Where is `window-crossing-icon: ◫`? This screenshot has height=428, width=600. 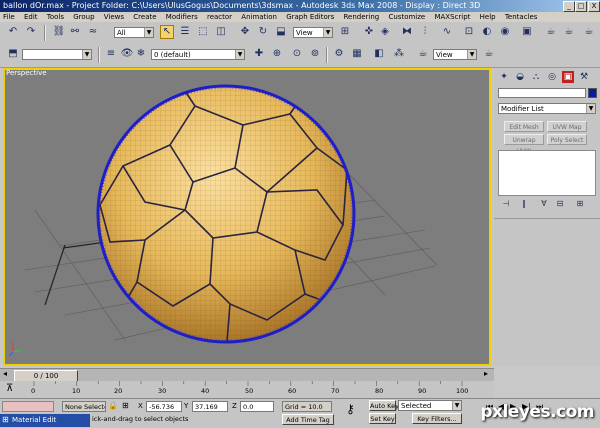
window-crossing-icon: ◫ is located at coordinates (221, 32).